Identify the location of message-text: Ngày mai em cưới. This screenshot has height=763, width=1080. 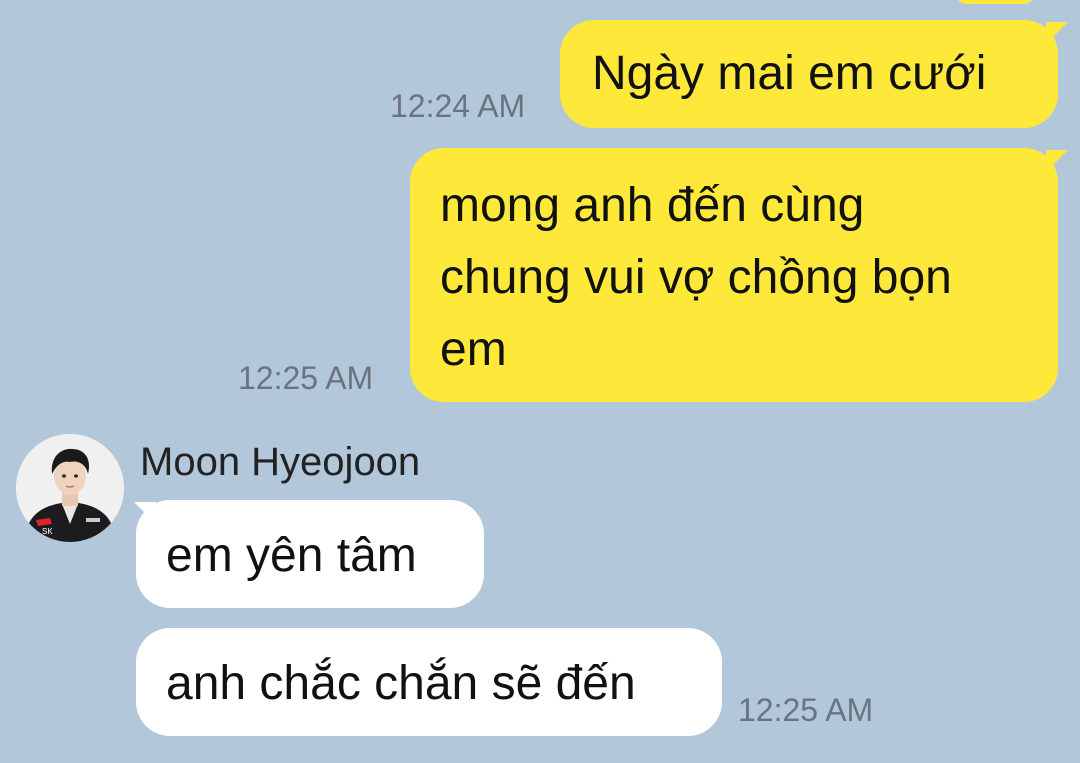
(789, 73).